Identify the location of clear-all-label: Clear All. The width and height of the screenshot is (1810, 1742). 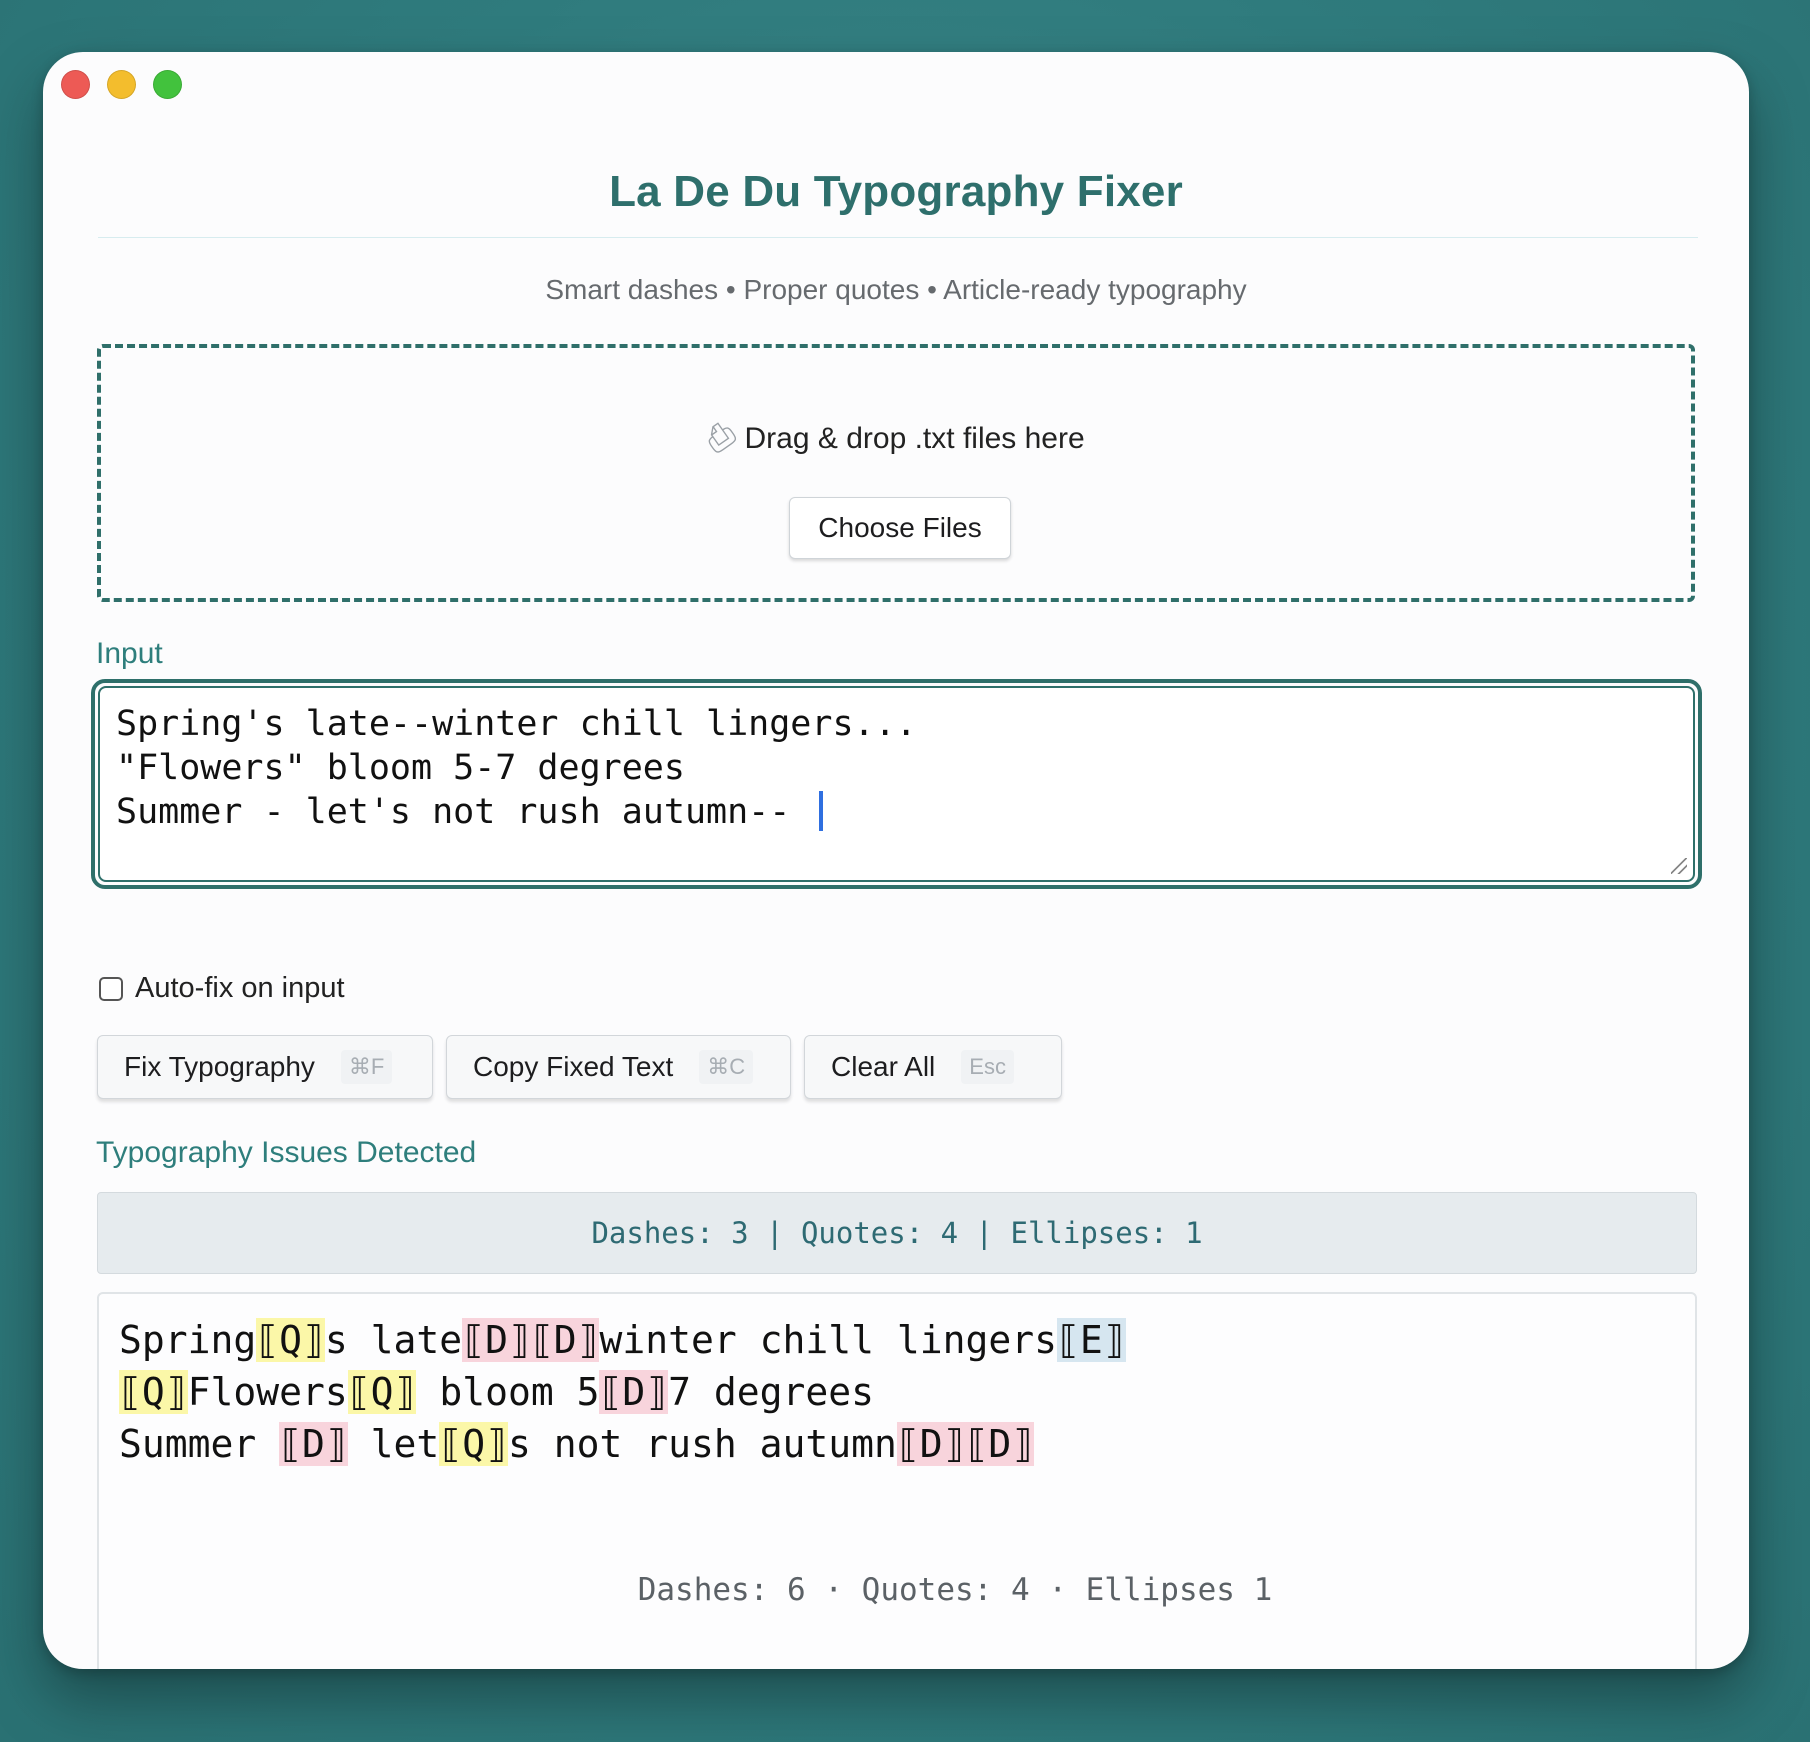
(883, 1066).